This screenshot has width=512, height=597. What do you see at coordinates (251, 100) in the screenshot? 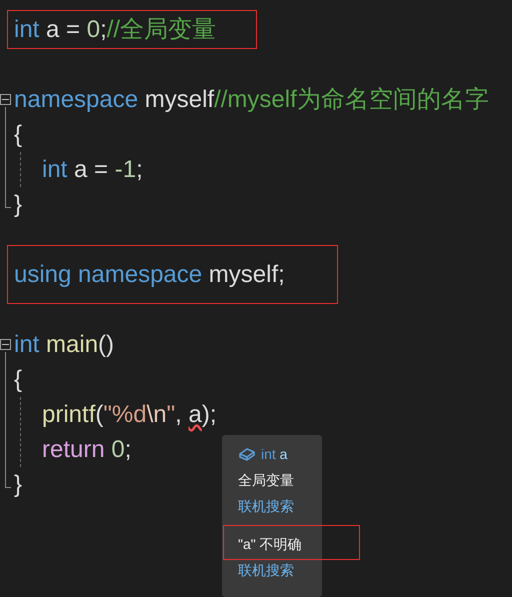
I see `code-line: namespace myself//myself为命名空间的名字` at bounding box center [251, 100].